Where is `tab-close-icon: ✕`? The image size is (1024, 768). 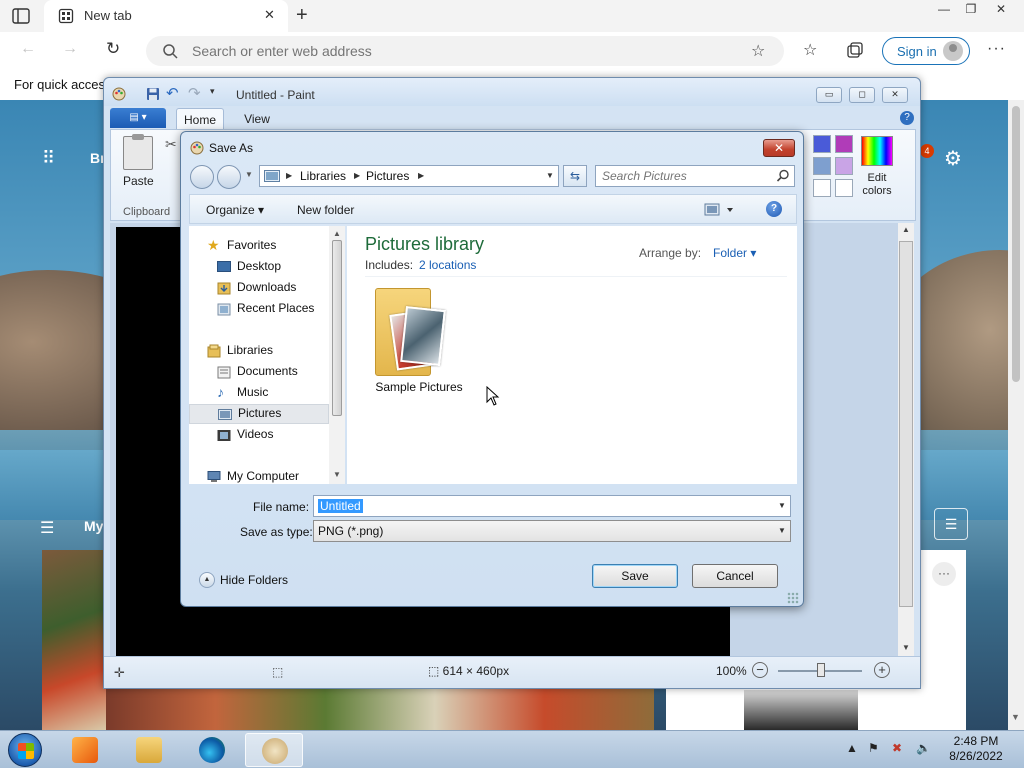 tab-close-icon: ✕ is located at coordinates (269, 15).